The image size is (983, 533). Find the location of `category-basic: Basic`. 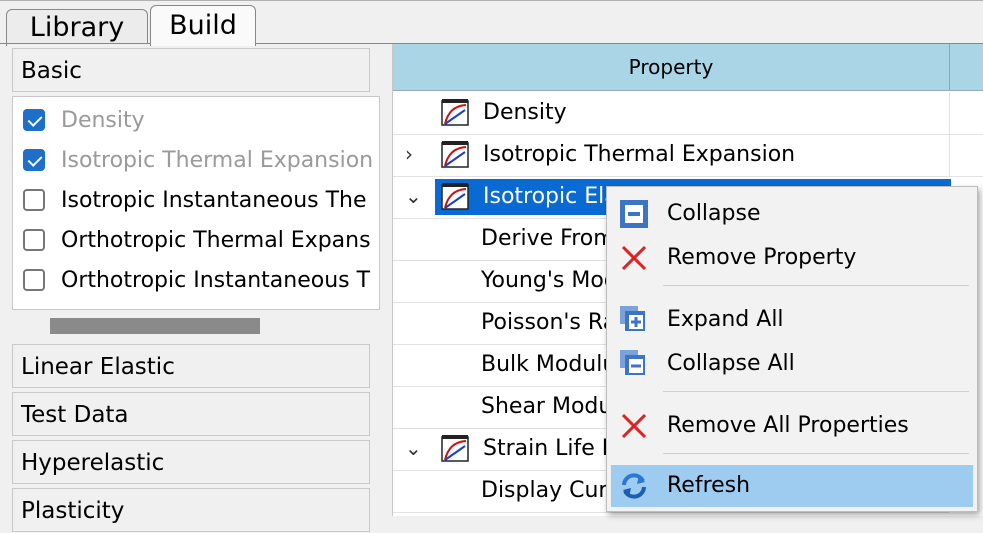

category-basic: Basic is located at coordinates (191, 70).